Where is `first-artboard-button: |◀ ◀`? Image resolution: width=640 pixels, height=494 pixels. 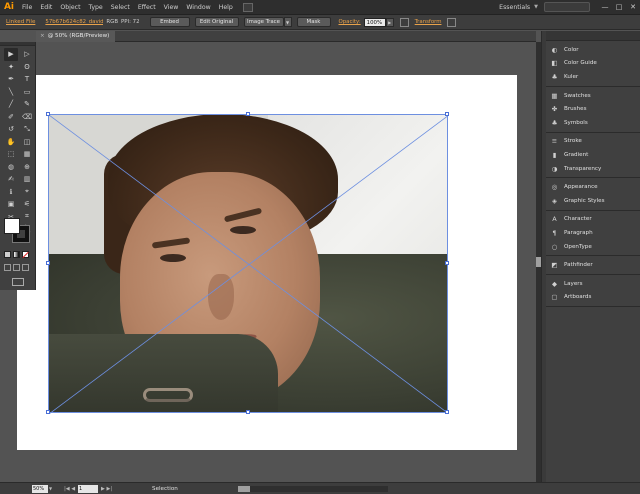 first-artboard-button: |◀ ◀ is located at coordinates (69, 489).